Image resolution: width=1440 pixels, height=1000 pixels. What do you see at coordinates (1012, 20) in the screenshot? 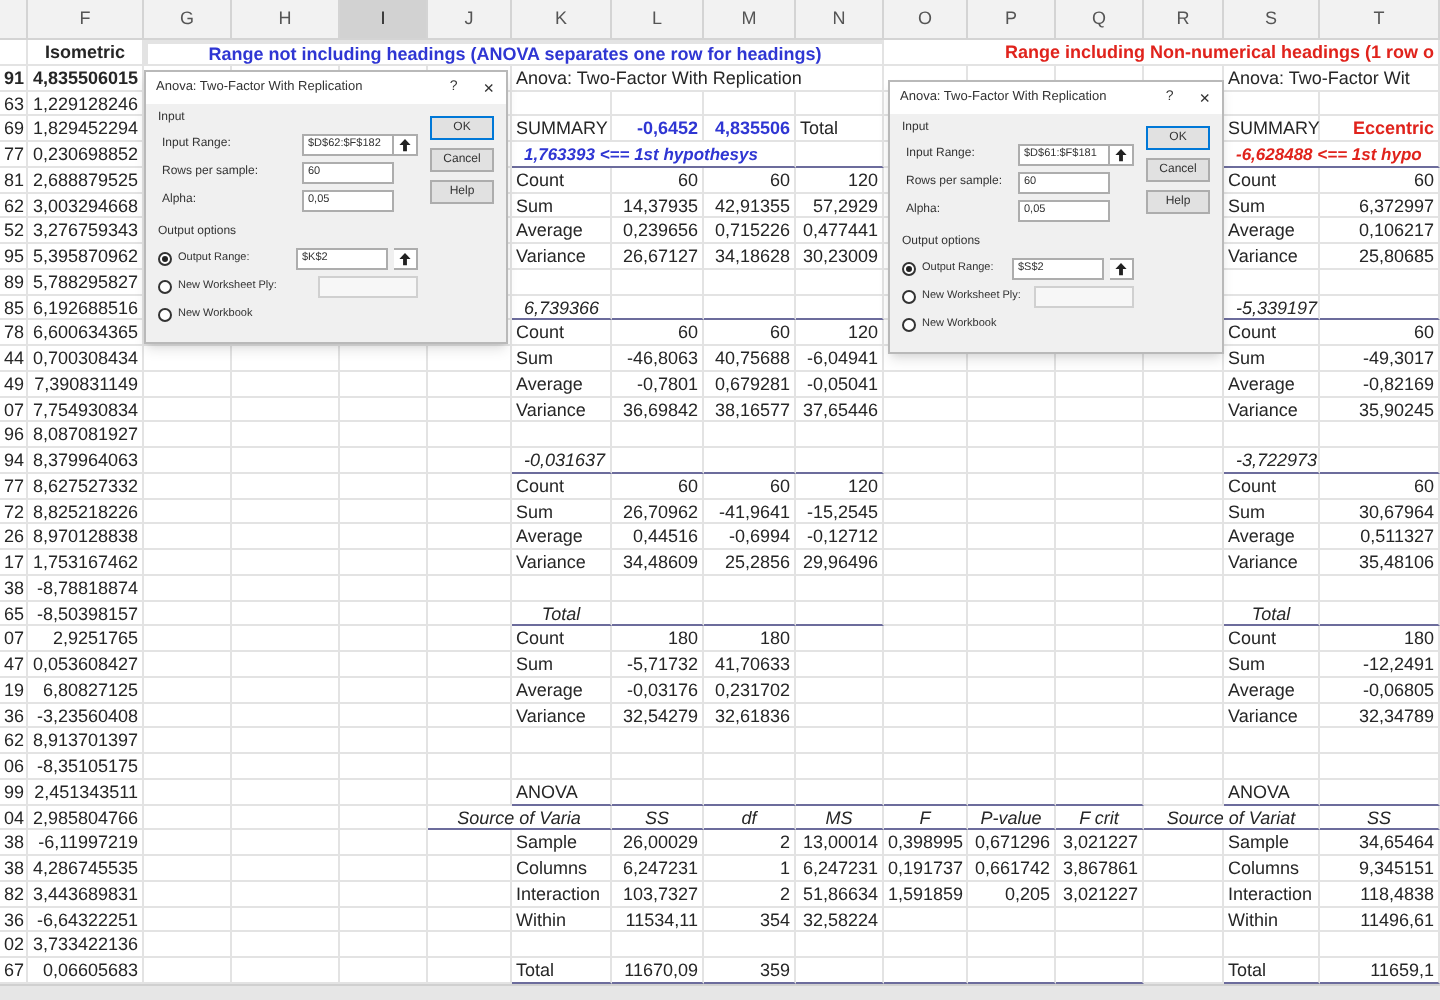
I see `column-header: P` at bounding box center [1012, 20].